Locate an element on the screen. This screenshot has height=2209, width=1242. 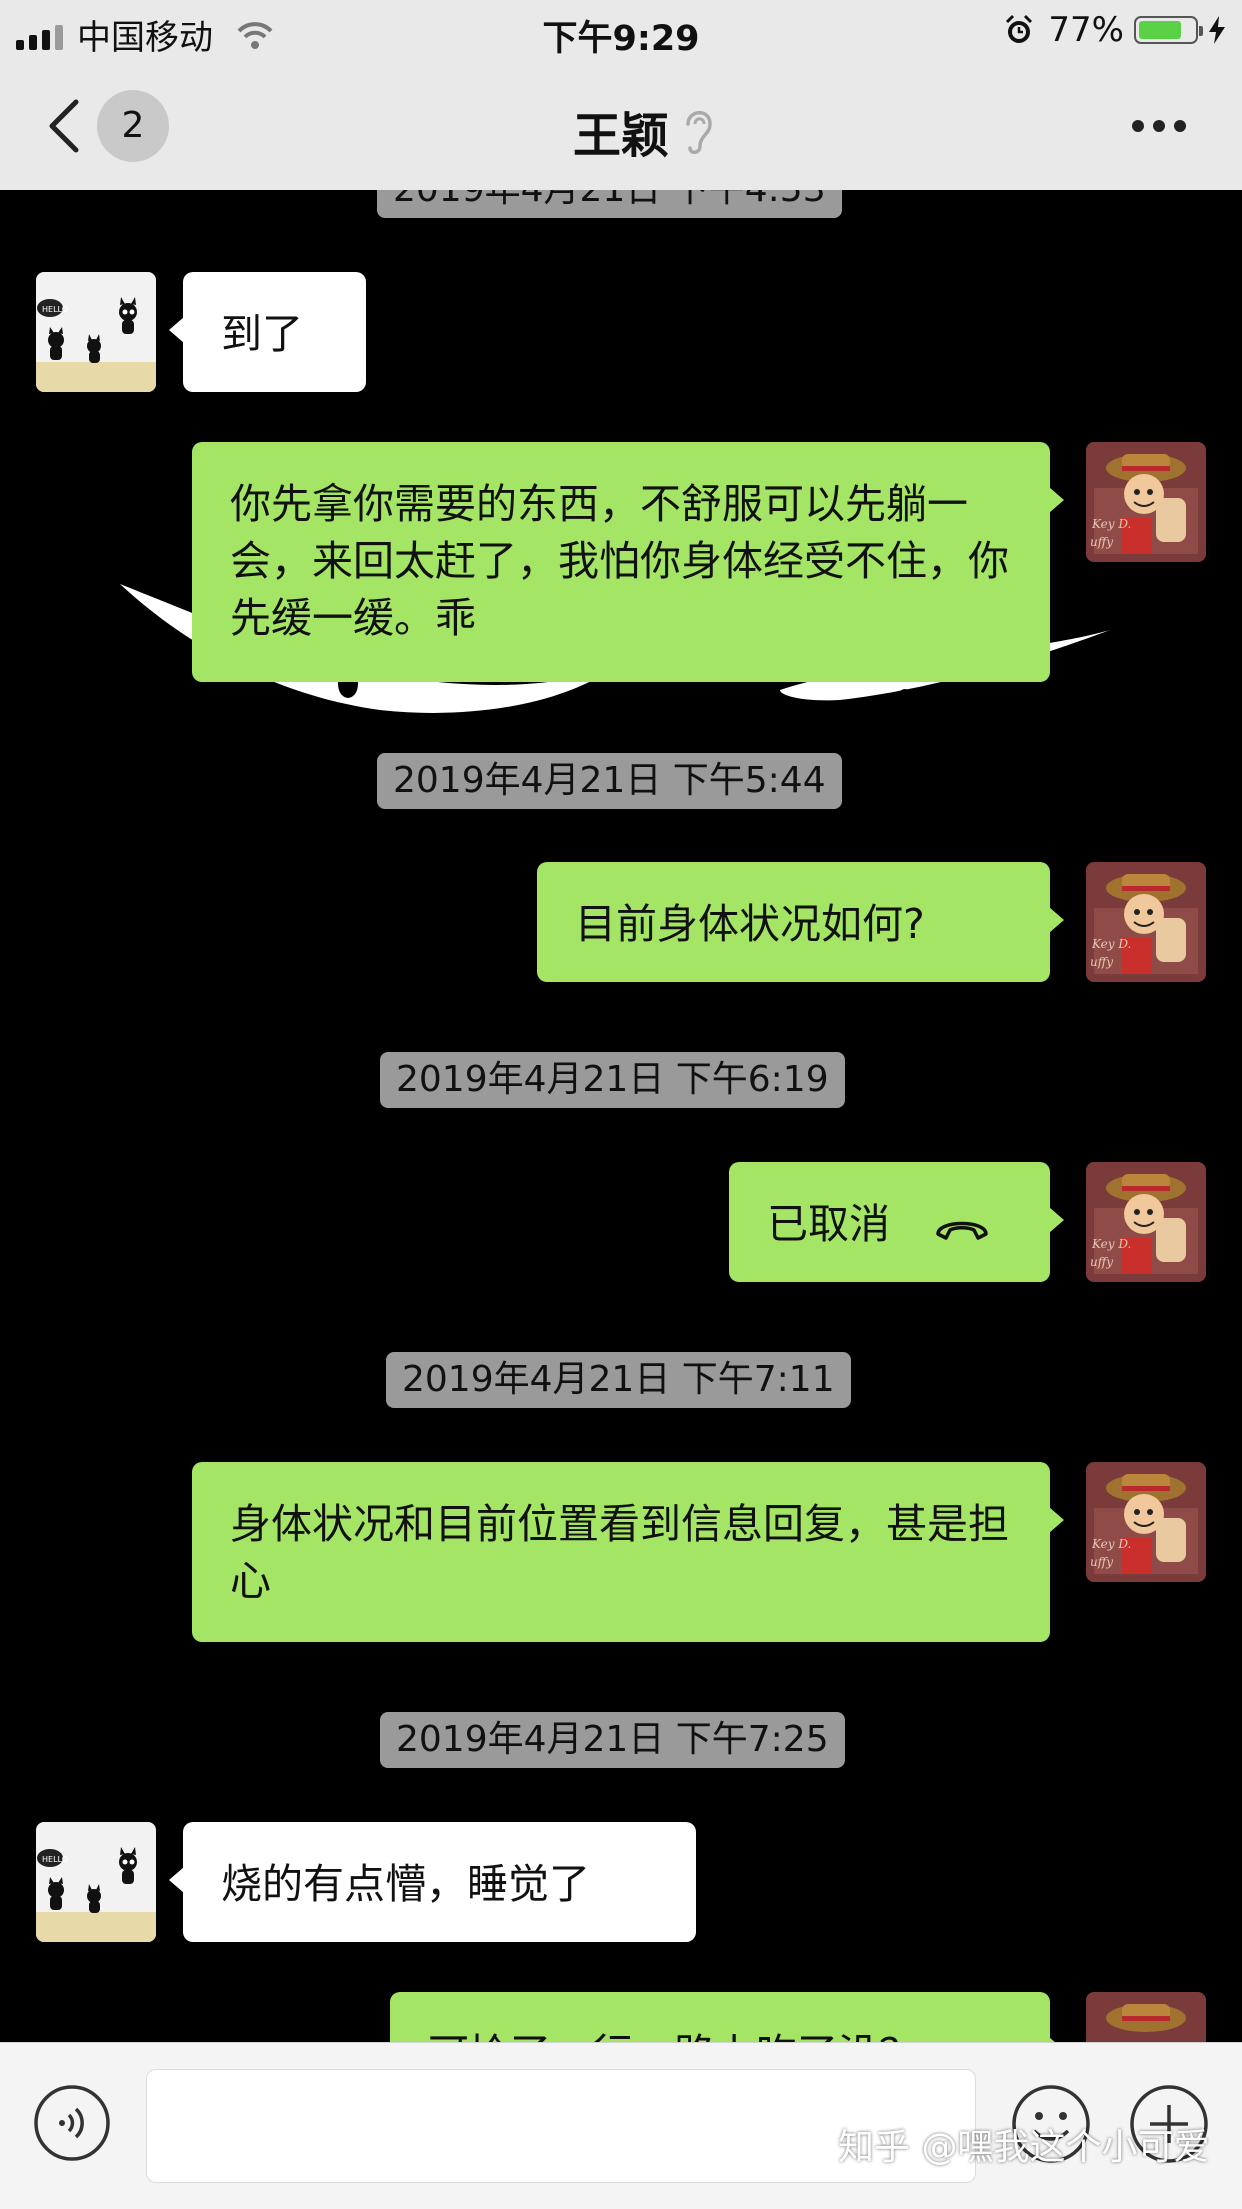
message-bubble-received: 烧的有点懵，睡觉了 is located at coordinates (432, 1882).